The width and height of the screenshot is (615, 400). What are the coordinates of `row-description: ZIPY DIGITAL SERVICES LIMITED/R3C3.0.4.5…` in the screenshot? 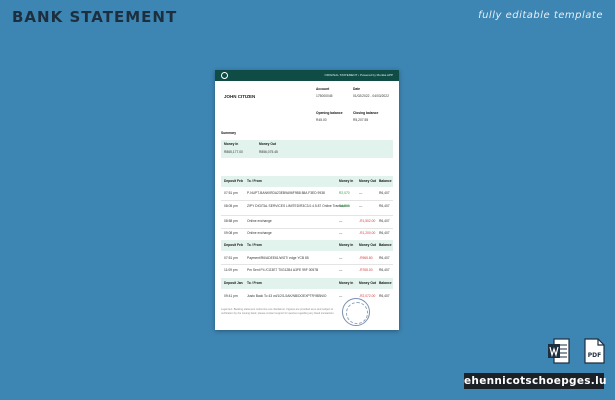 It's located at (298, 206).